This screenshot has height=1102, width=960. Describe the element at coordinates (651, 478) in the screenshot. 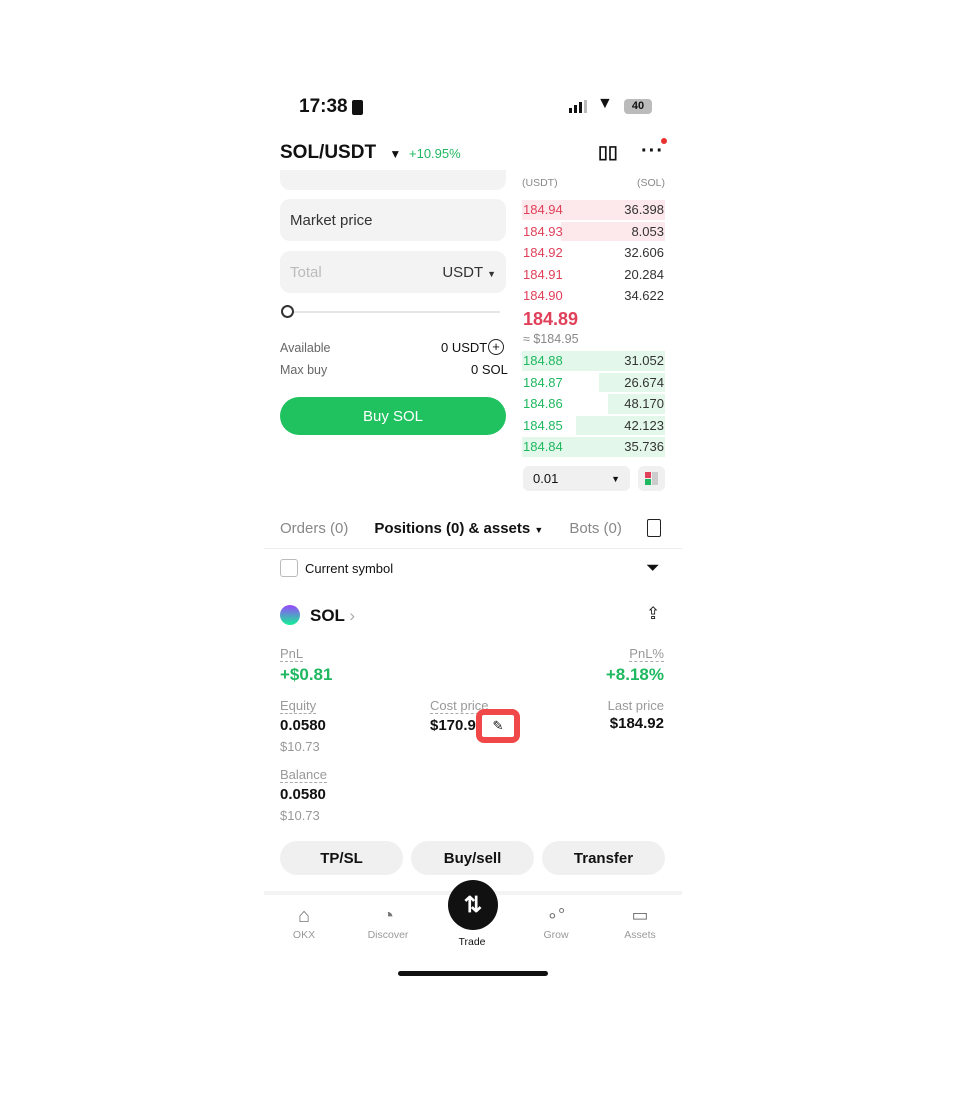

I see `book-layout-icon` at that location.